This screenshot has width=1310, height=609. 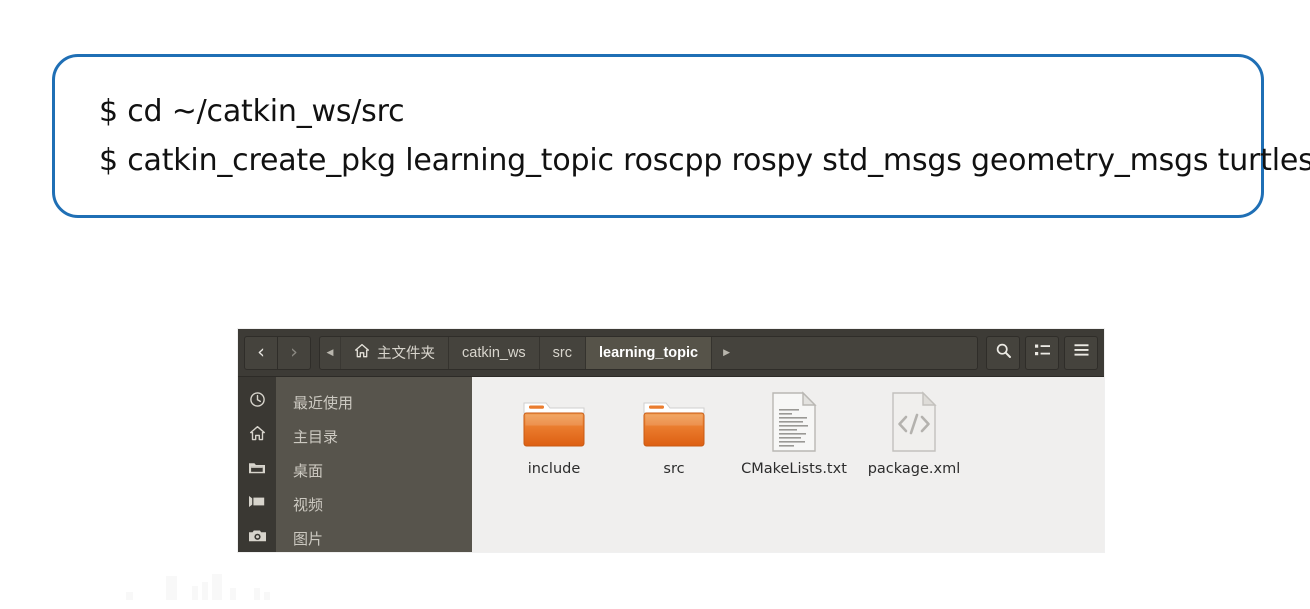 I want to click on sidebar-item-videos-icon-cell, so click(x=257, y=504).